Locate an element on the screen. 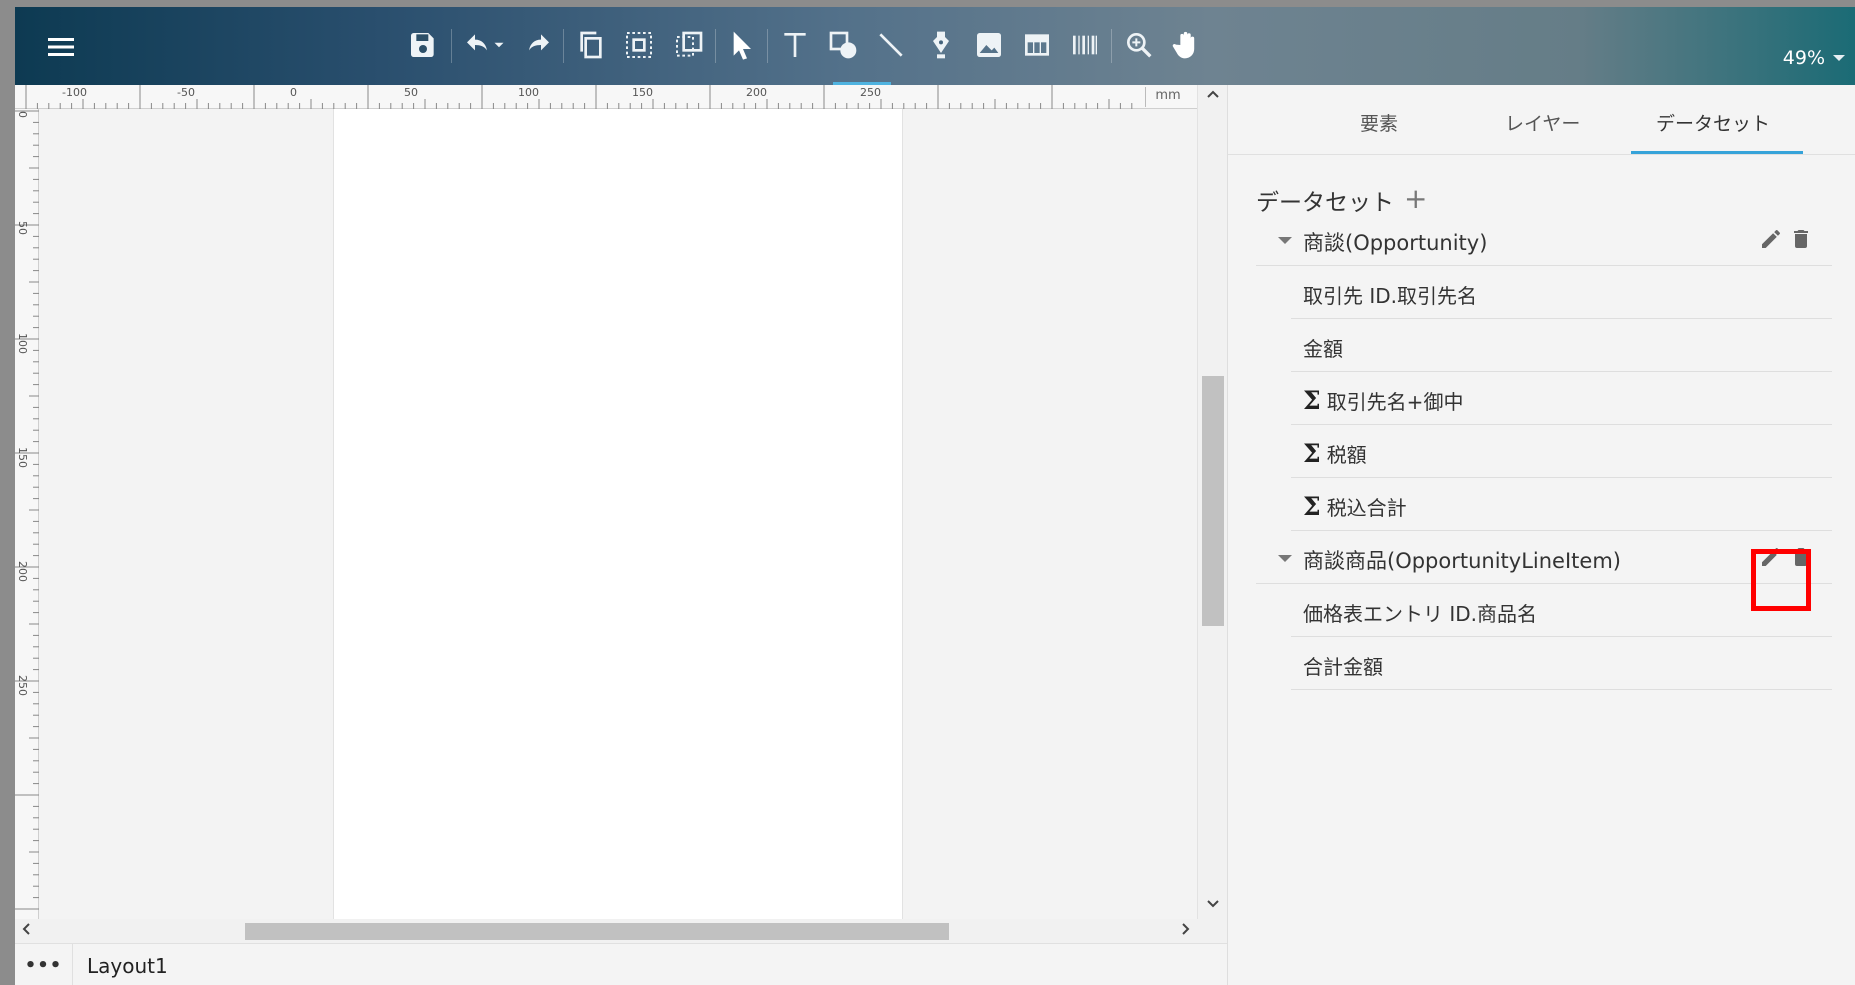  image-tool-icon is located at coordinates (989, 45).